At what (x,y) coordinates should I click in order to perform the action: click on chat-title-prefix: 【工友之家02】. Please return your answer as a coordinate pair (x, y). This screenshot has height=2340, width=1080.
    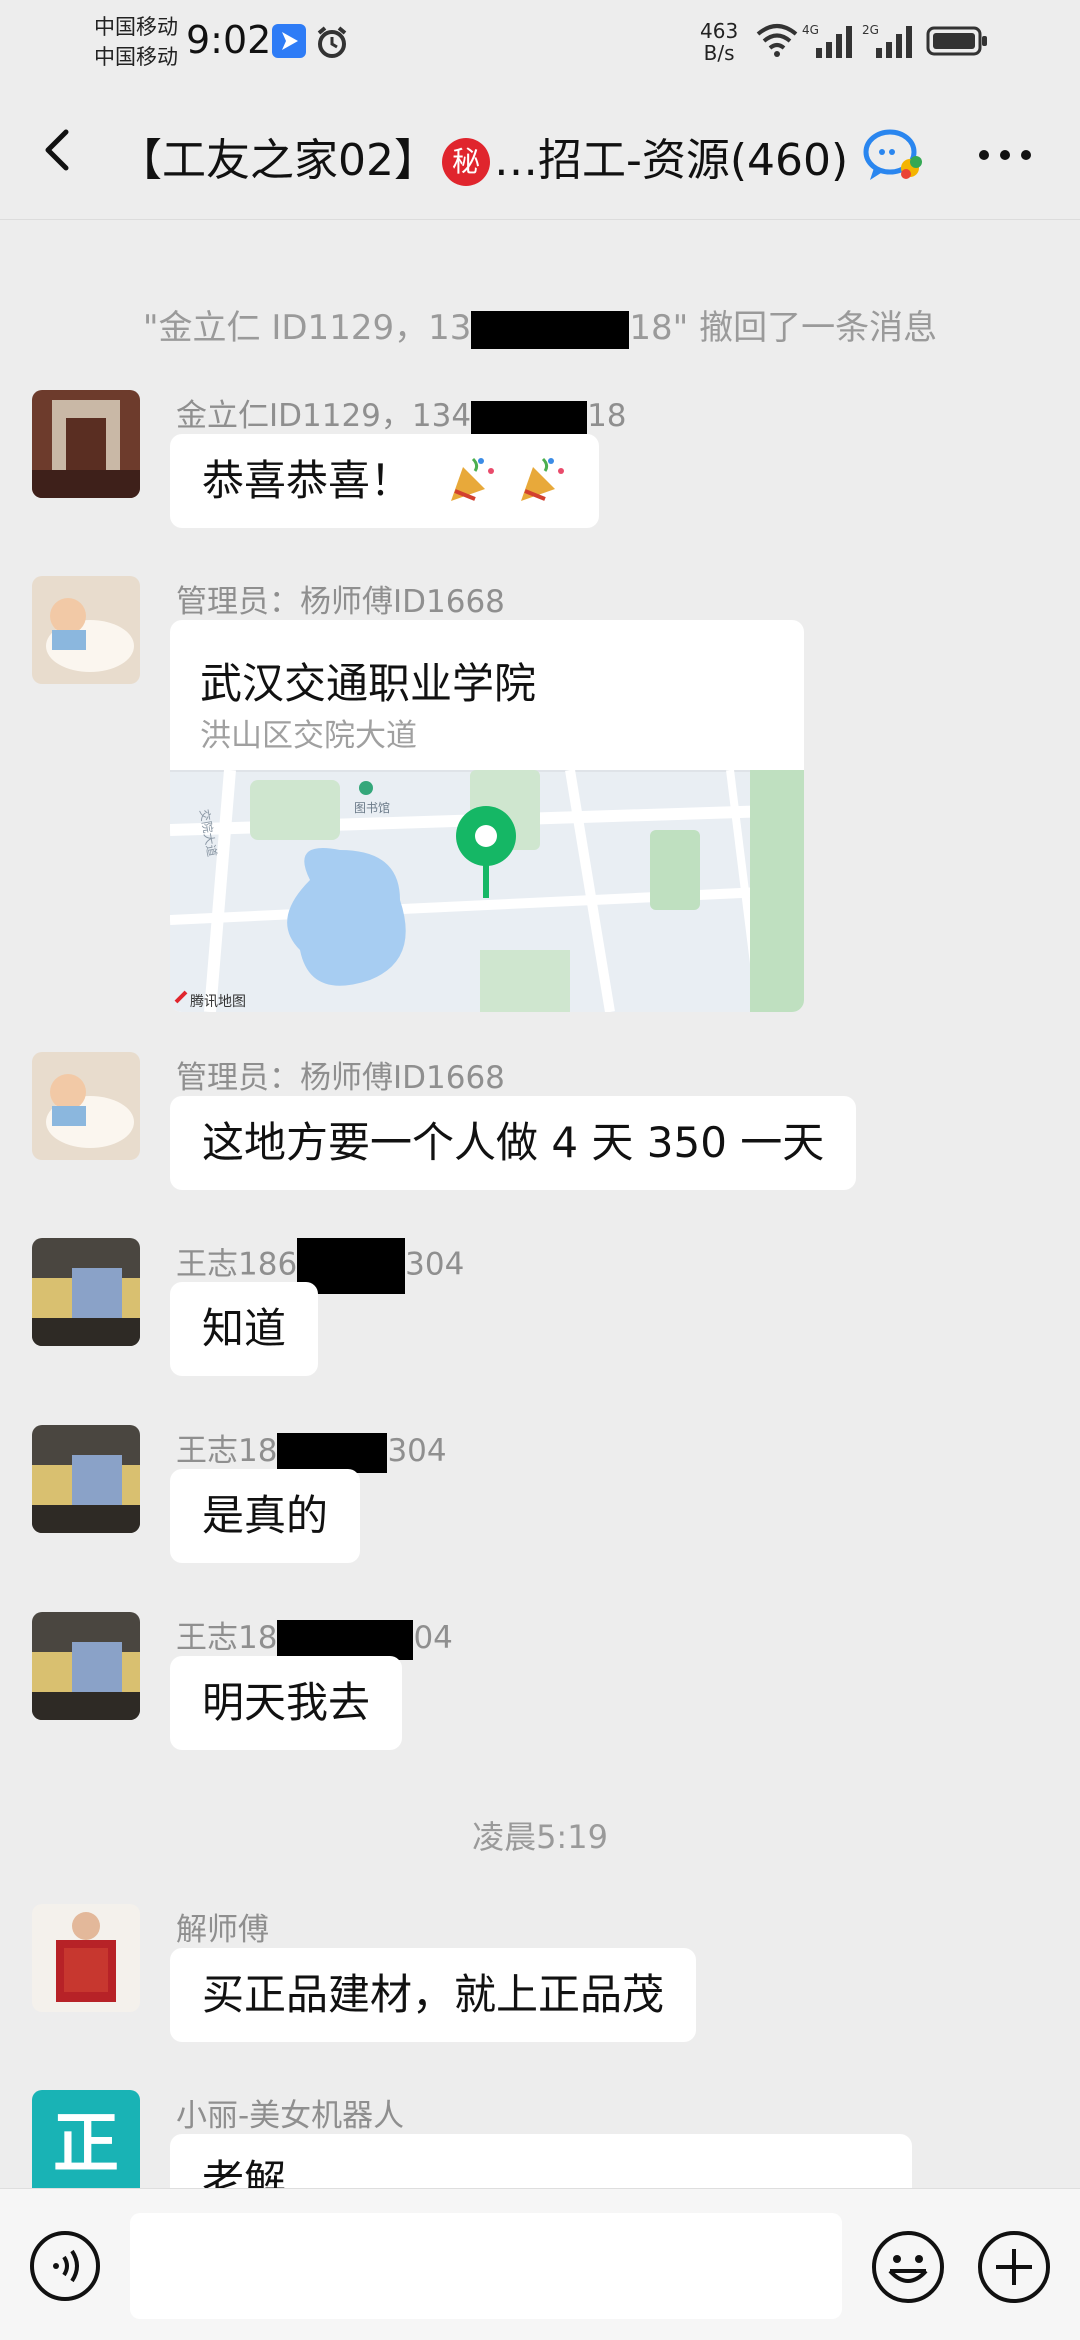
    Looking at the image, I should click on (278, 160).